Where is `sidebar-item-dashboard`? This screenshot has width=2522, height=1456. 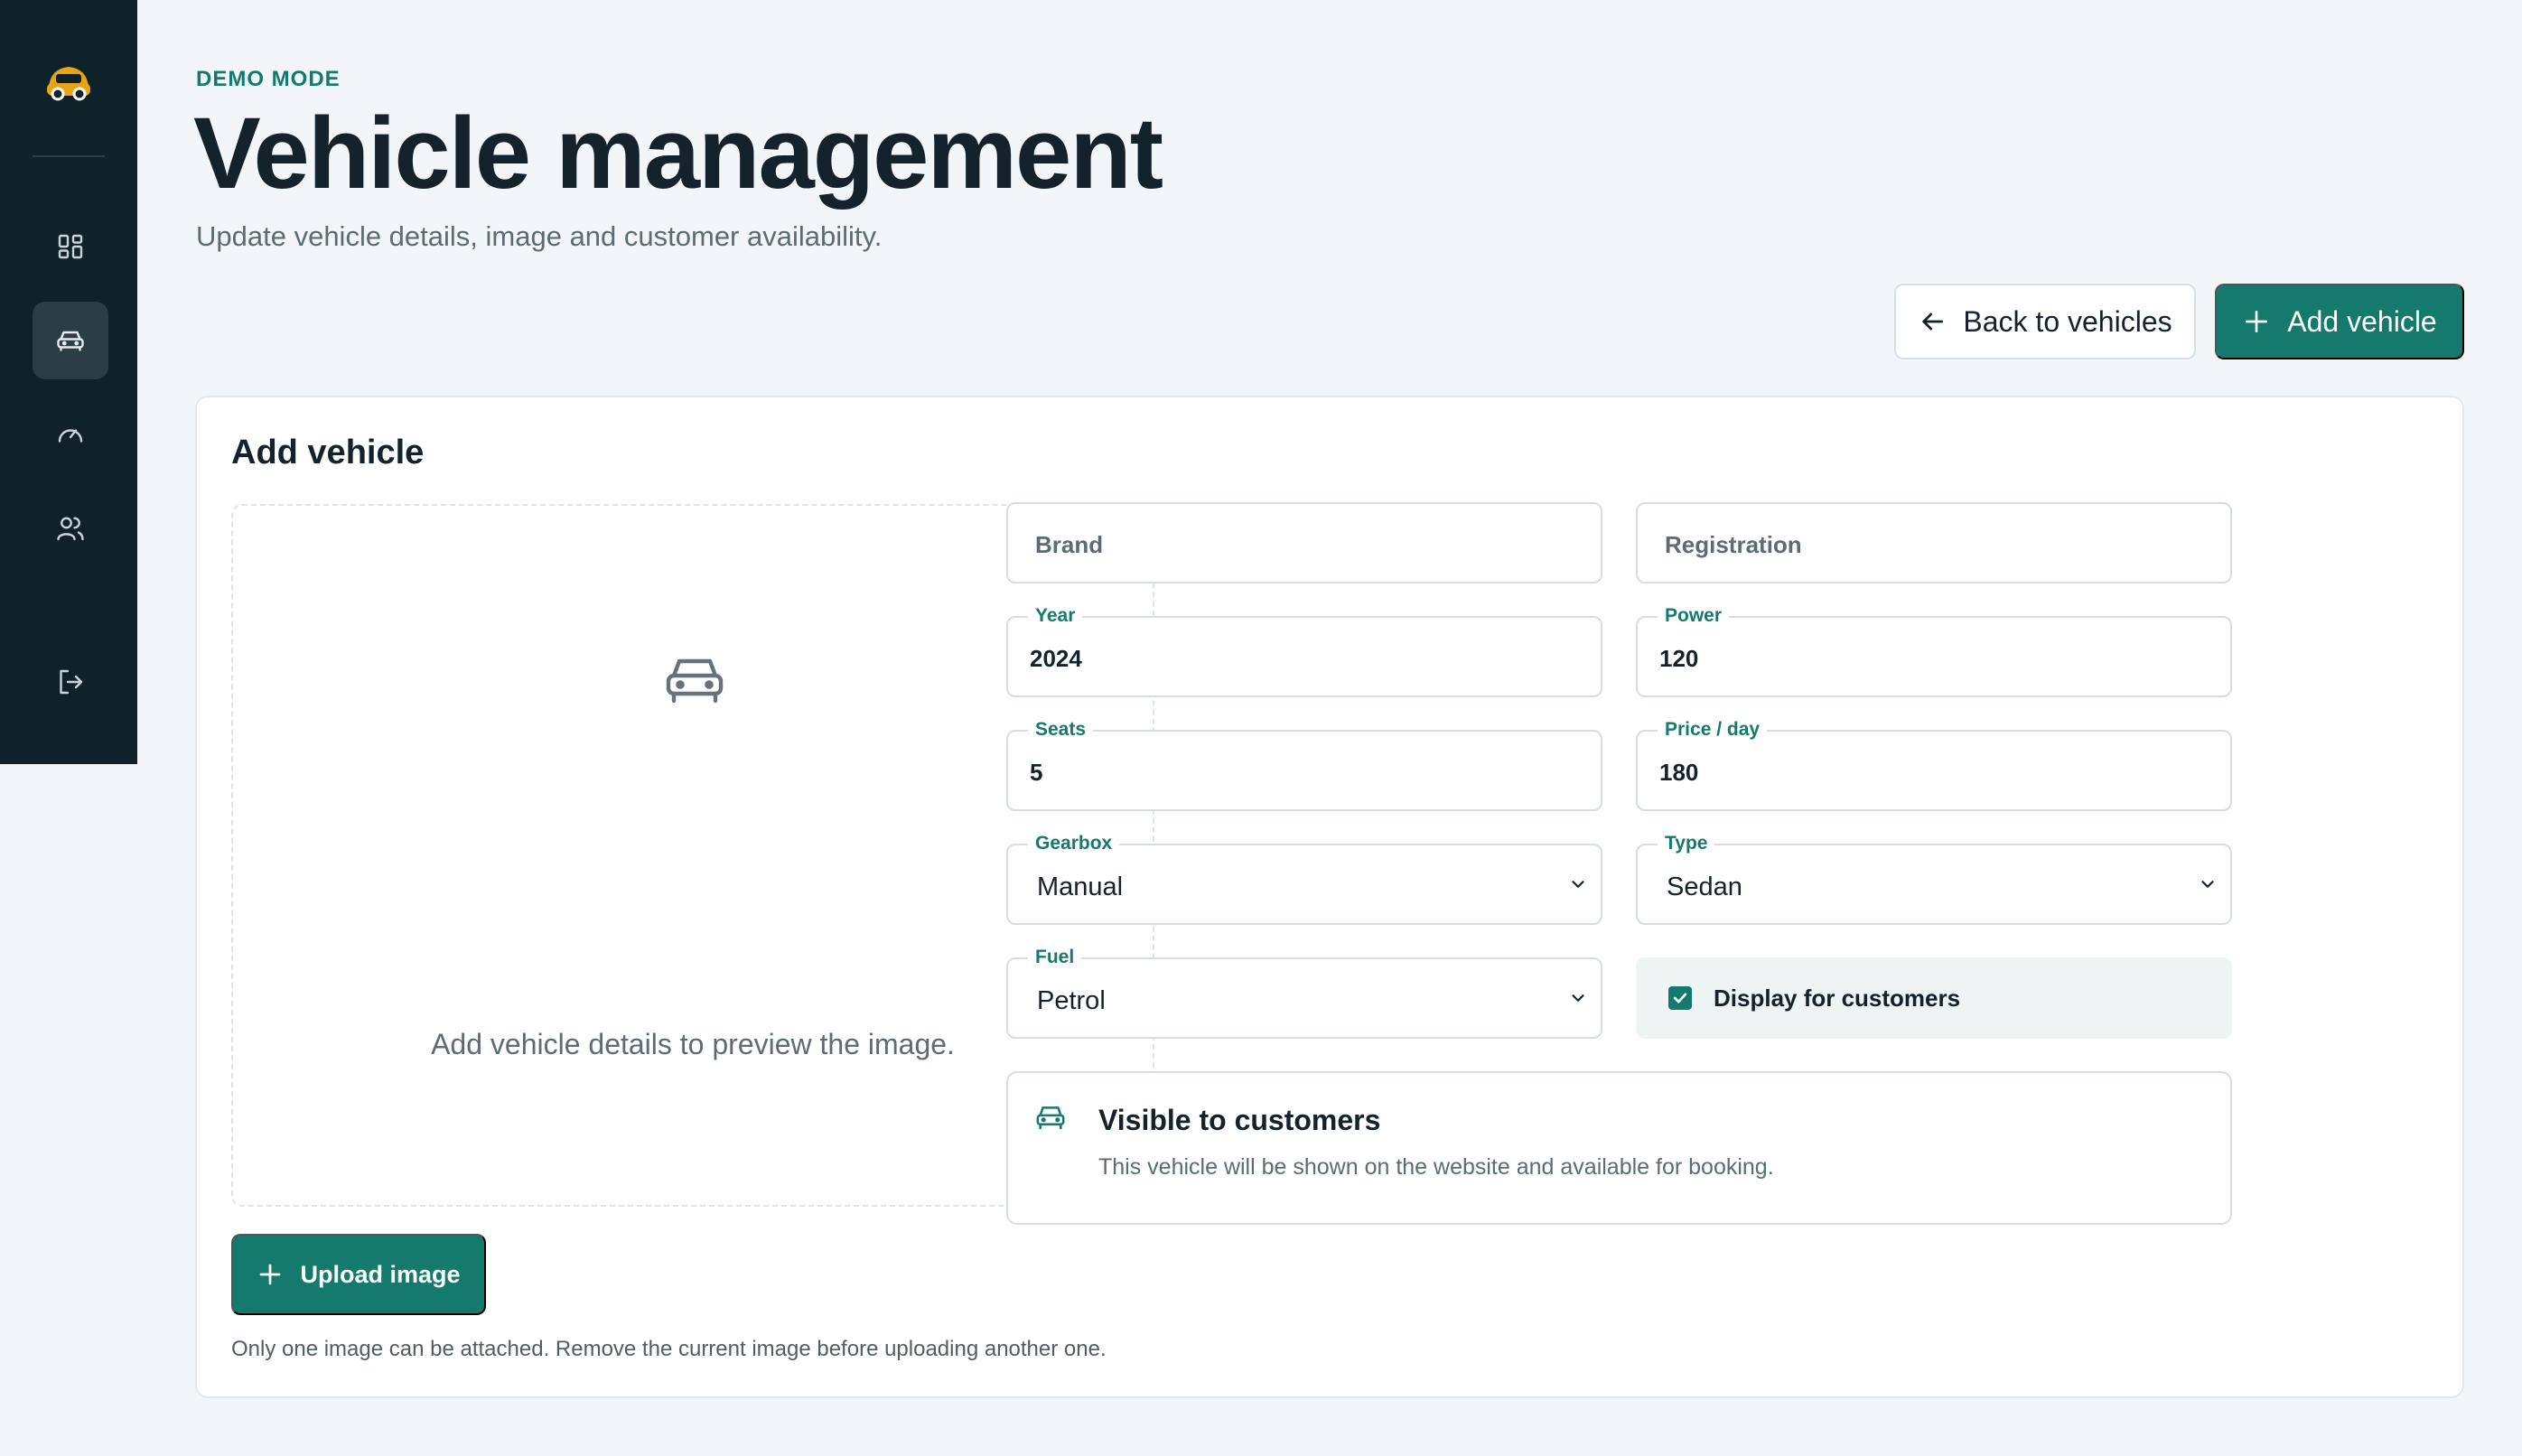
sidebar-item-dashboard is located at coordinates (70, 246).